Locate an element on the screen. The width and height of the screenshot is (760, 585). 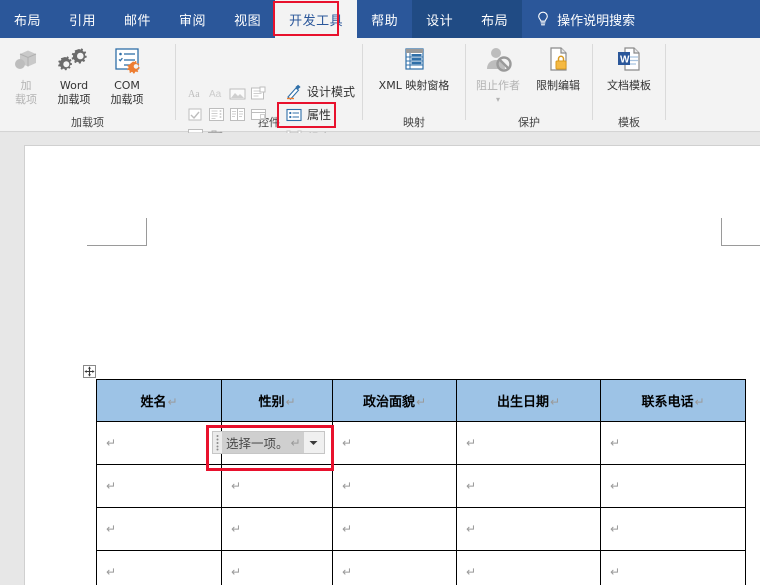
check-box-content-control-icon is located at coordinates (195, 114).